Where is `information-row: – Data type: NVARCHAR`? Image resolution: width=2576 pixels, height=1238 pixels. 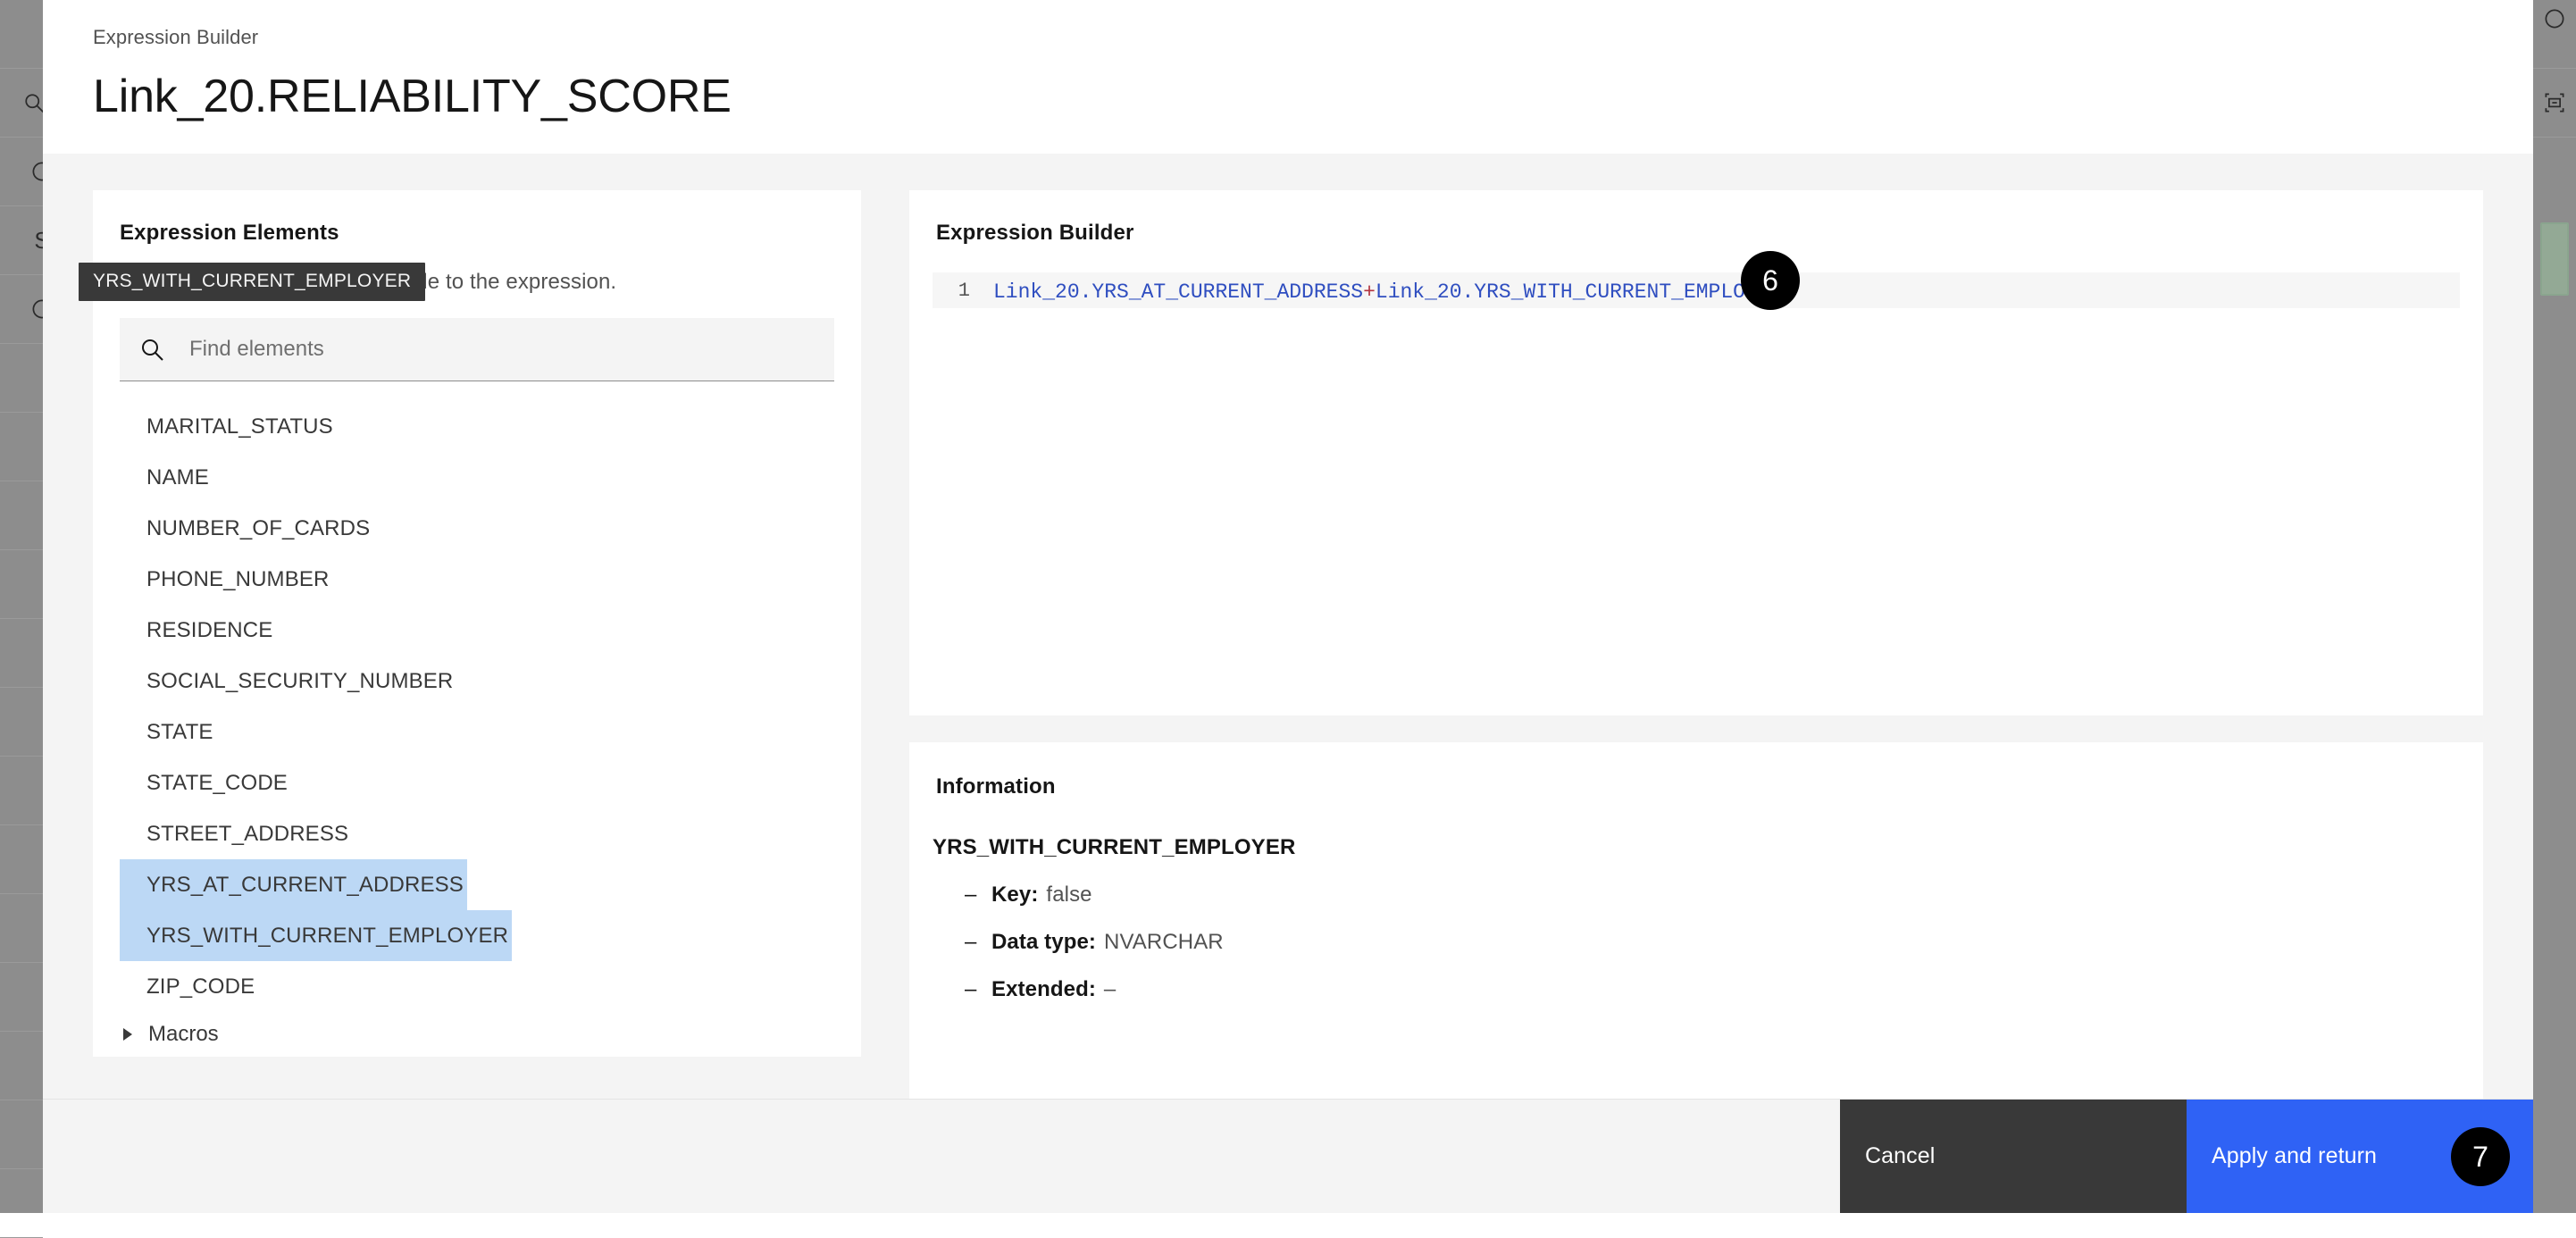 information-row: – Data type: NVARCHAR is located at coordinates (1713, 943).